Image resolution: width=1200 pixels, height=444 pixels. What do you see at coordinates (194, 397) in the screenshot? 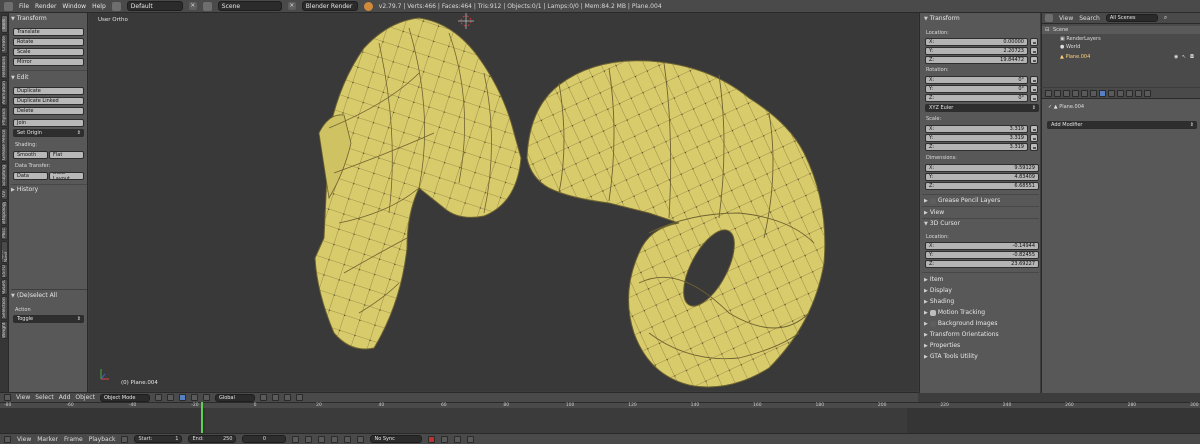
I see `translate-manipulator-icon` at bounding box center [194, 397].